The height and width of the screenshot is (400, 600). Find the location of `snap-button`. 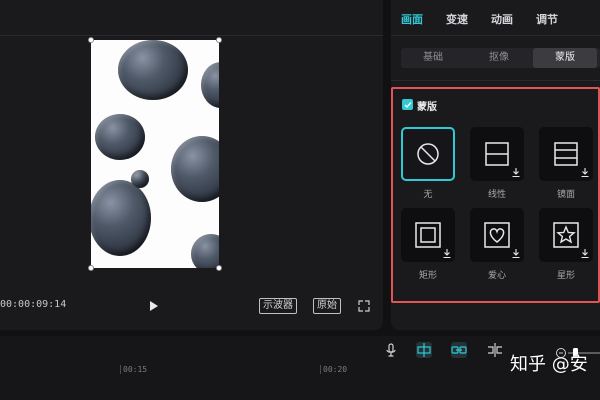

snap-button is located at coordinates (424, 350).